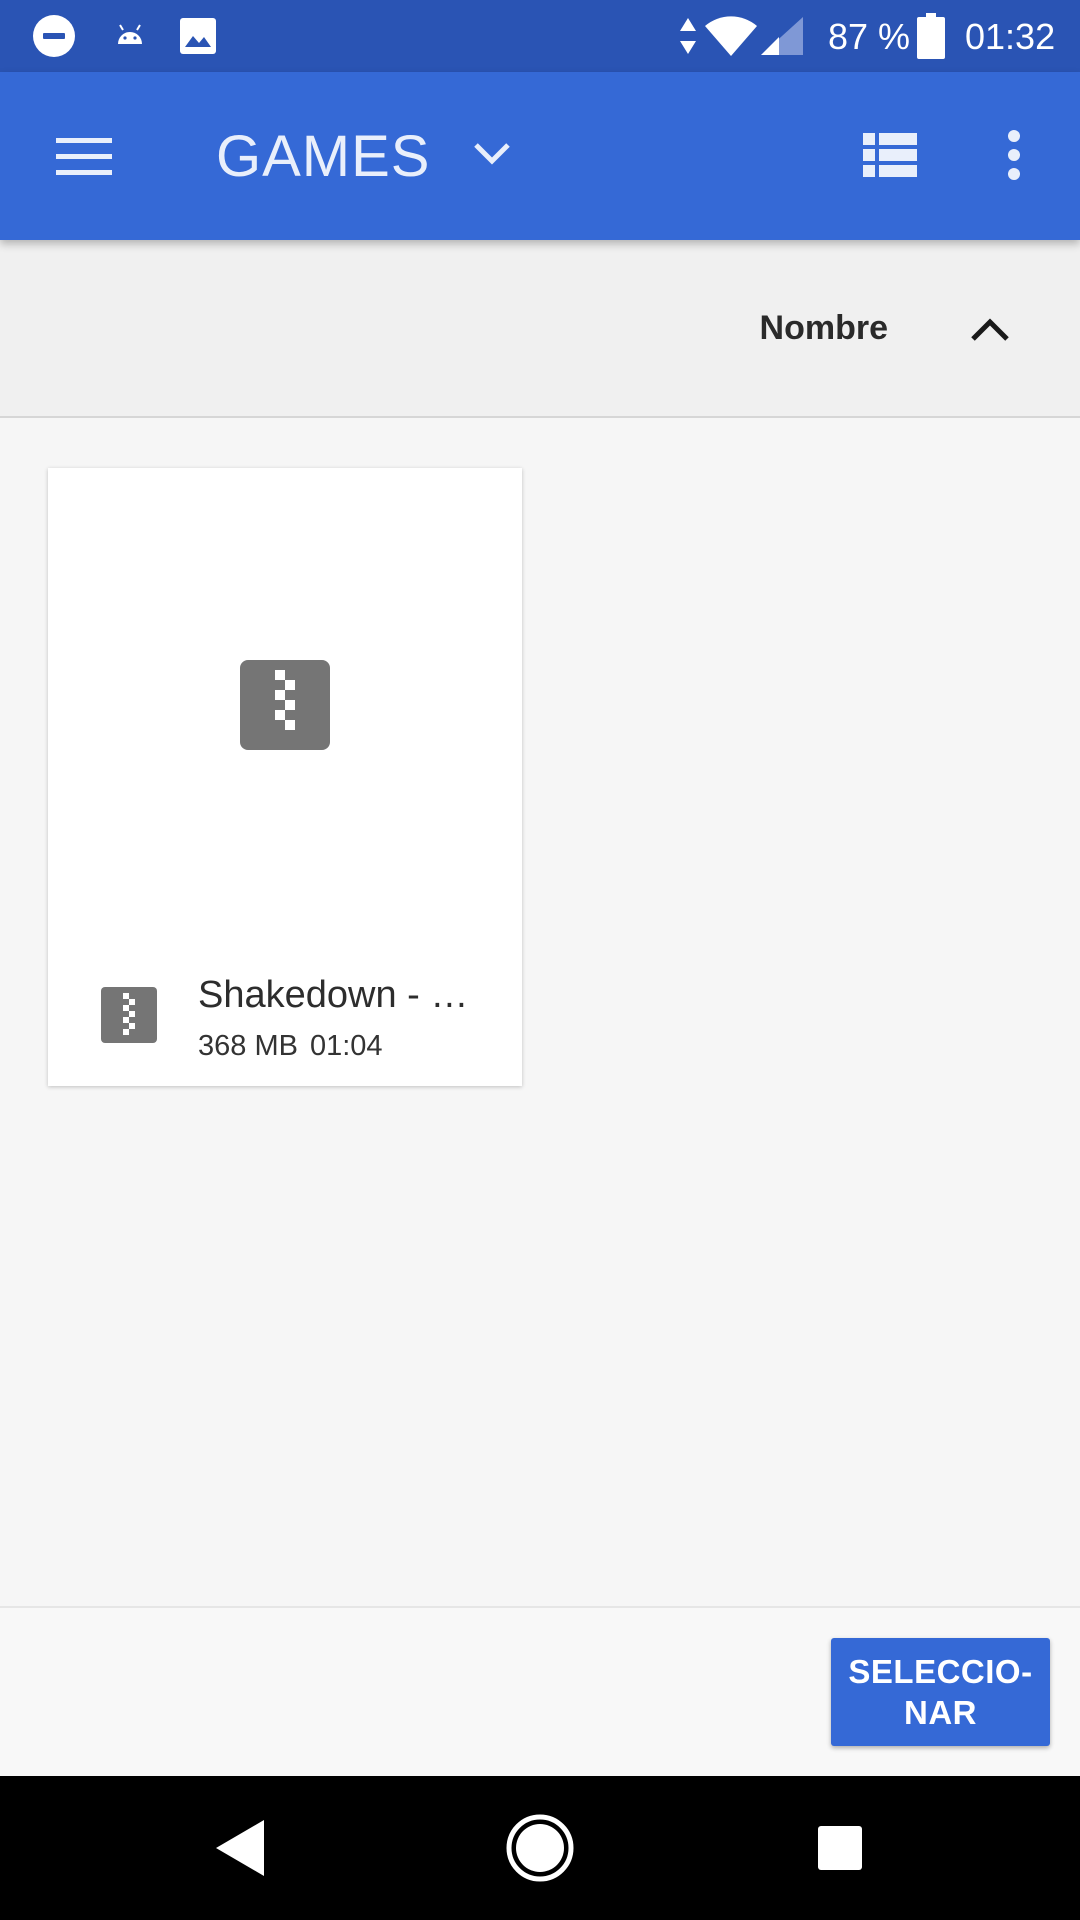 This screenshot has height=1920, width=1080. Describe the element at coordinates (285, 777) in the screenshot. I see `file-card: Shakedown - … 368 MB 01:04` at that location.